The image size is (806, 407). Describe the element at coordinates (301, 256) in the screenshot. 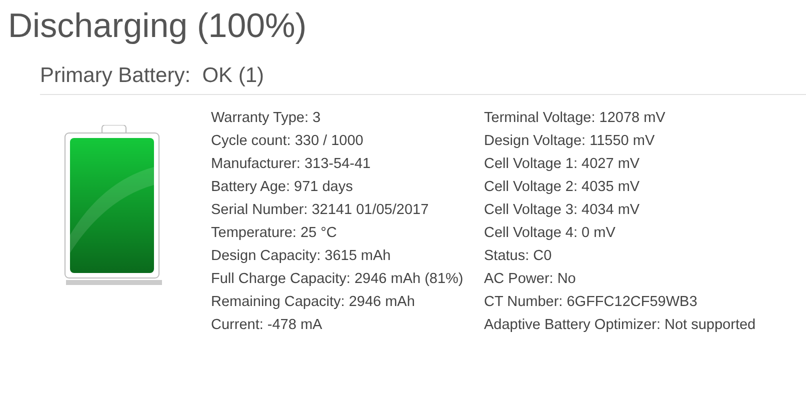

I see `detail-text: Design Capacity: 3615 mAh` at that location.